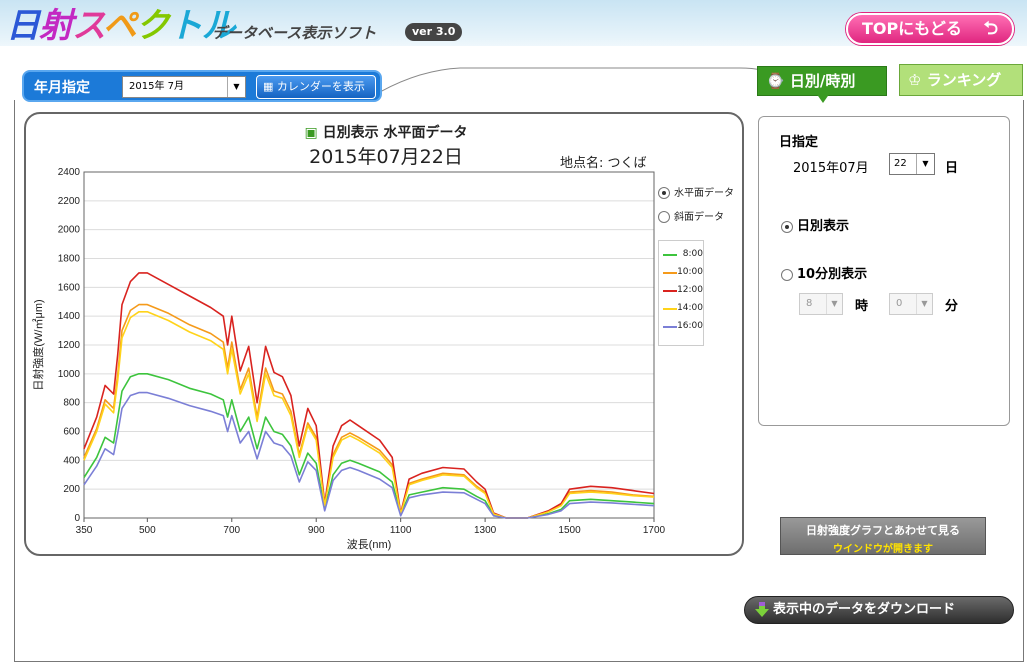  I want to click on legend-label: 8:00, so click(692, 254).